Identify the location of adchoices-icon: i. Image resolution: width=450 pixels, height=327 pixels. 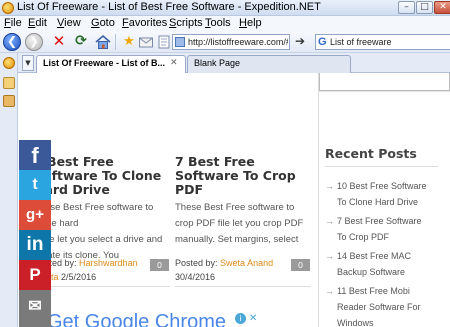
(240, 318).